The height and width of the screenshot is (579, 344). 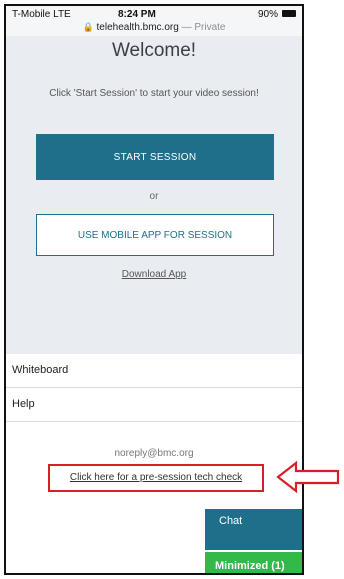 I want to click on or-separator: or, so click(x=154, y=196).